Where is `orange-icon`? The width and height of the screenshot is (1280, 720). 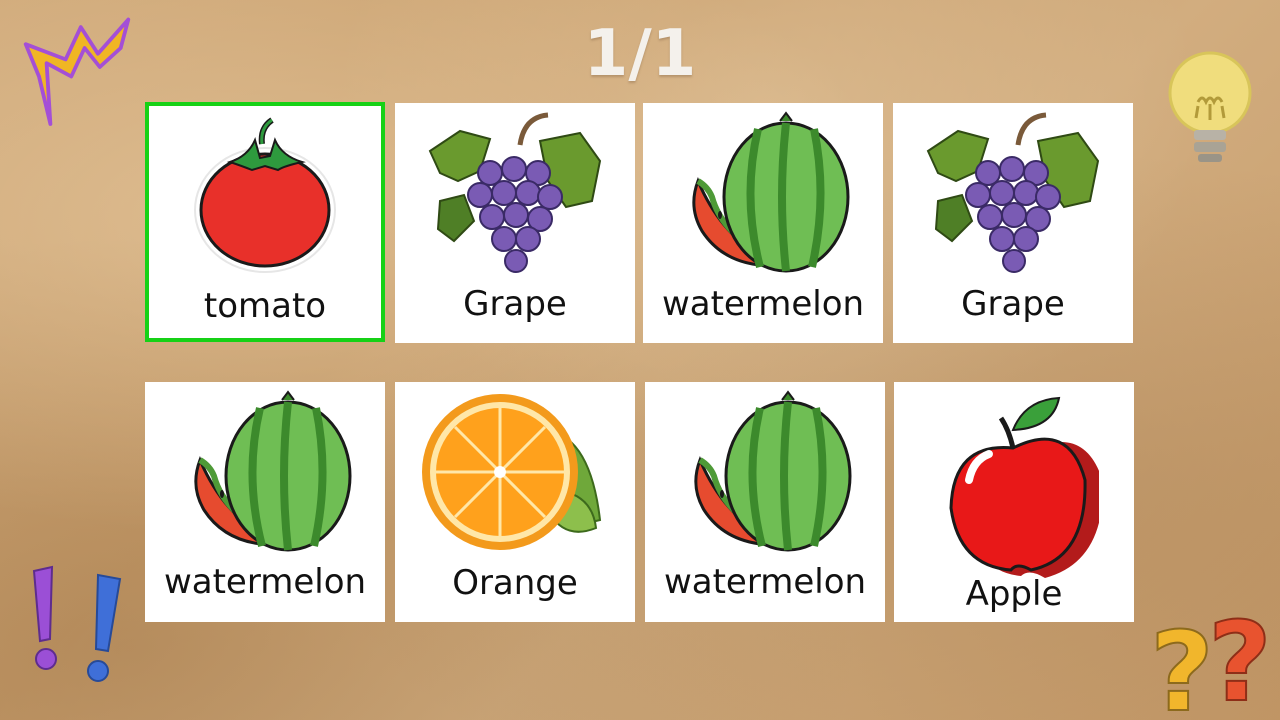 orange-icon is located at coordinates (512, 472).